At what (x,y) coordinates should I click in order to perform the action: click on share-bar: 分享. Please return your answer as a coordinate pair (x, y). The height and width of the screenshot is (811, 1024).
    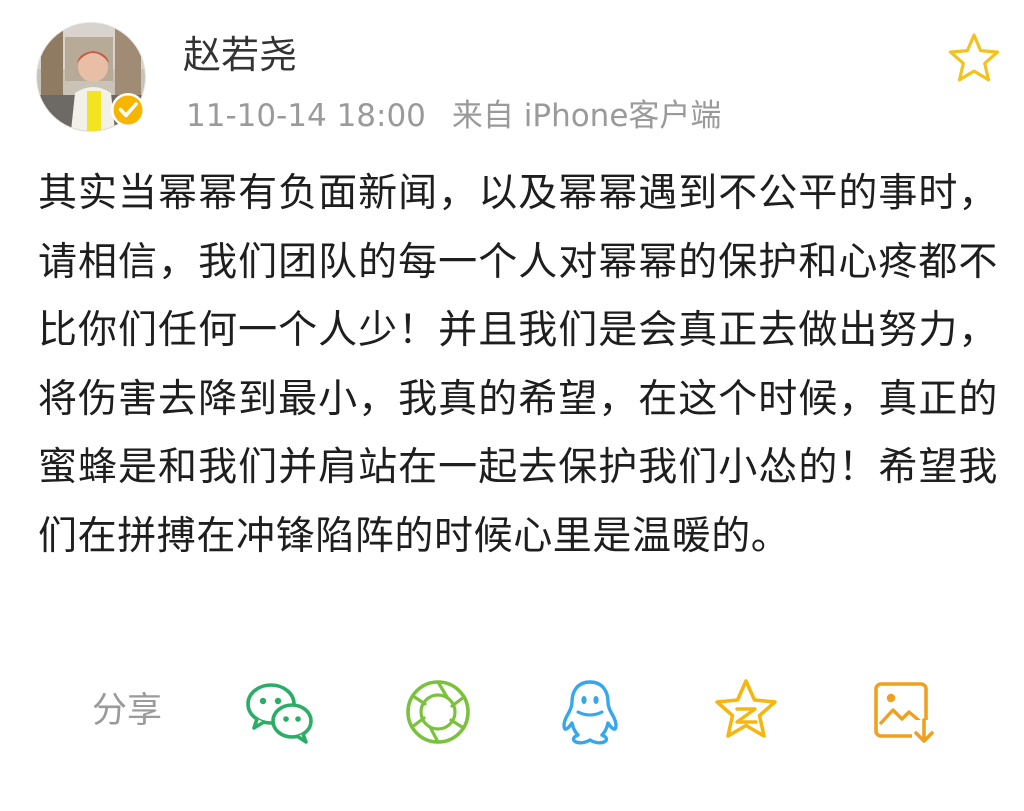
    Looking at the image, I should click on (512, 712).